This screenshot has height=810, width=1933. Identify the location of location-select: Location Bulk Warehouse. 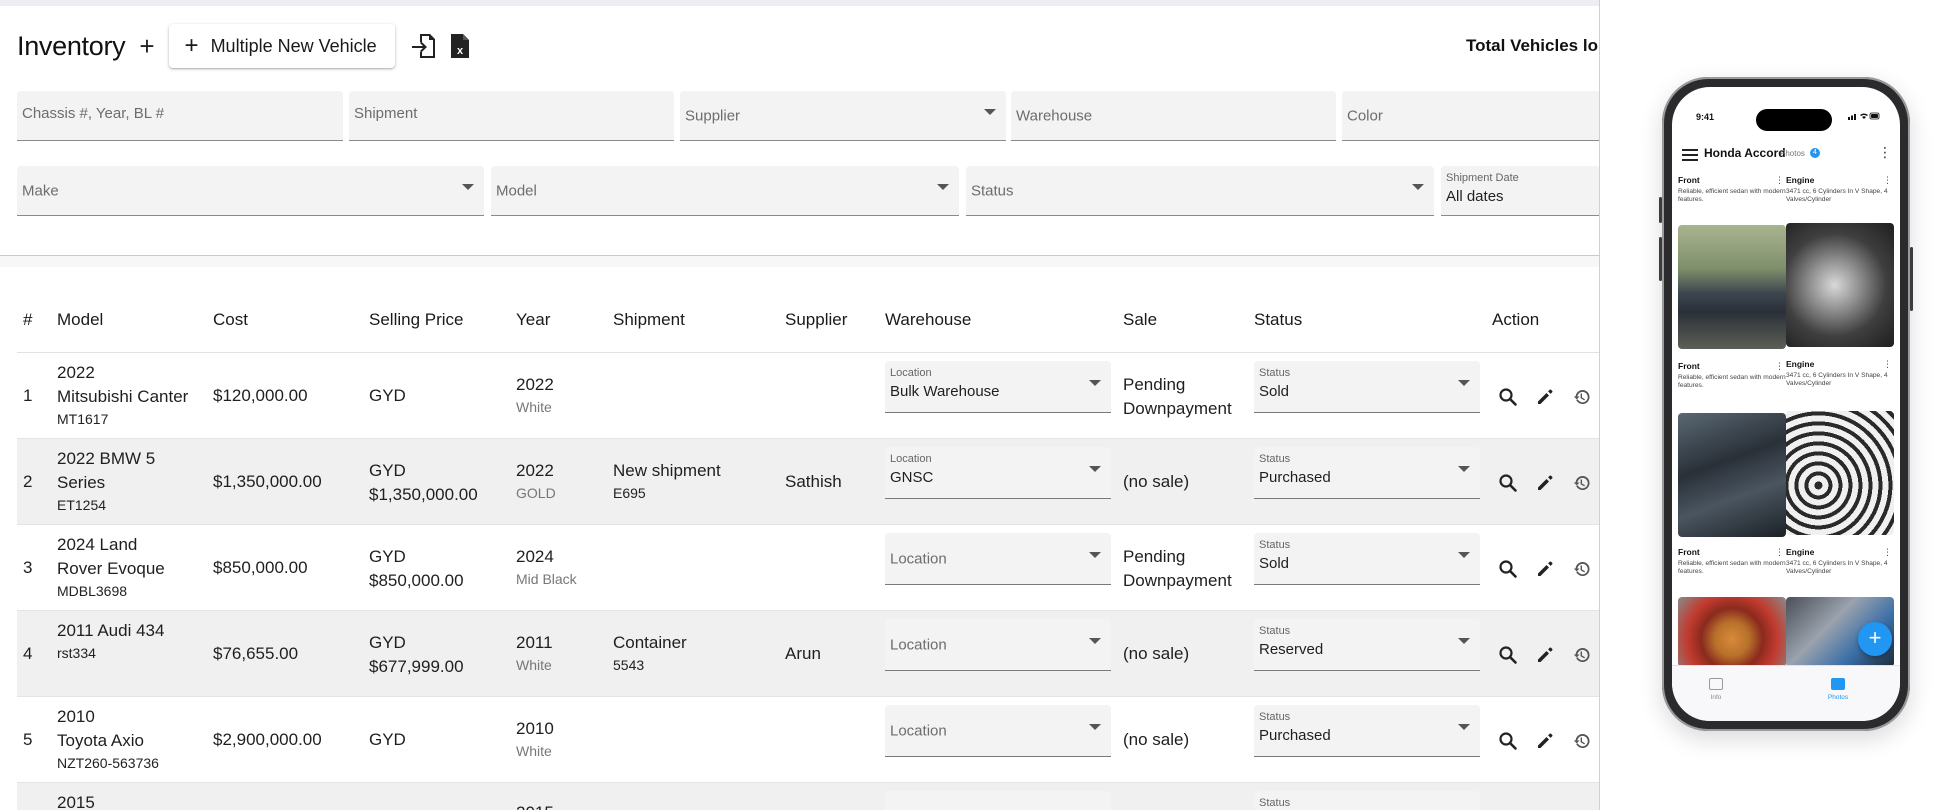
(998, 387).